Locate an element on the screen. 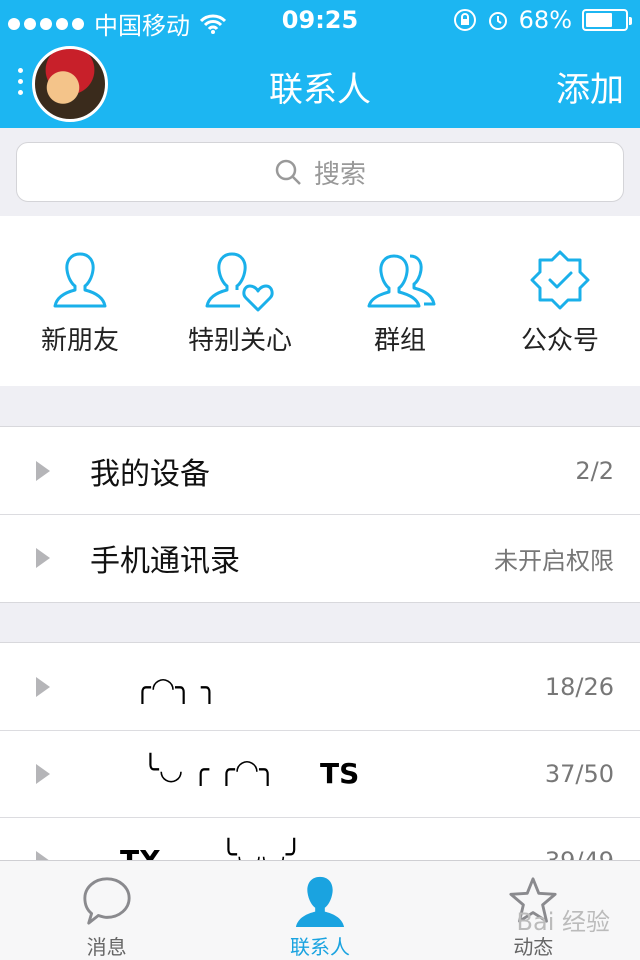 The width and height of the screenshot is (640, 960). quick-new-friends: 新朋友 is located at coordinates (80, 301).